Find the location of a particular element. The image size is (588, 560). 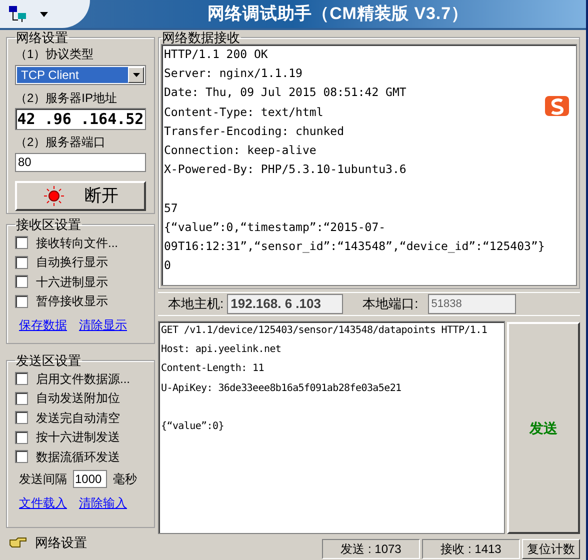

hand-pointer-icon is located at coordinates (18, 543).